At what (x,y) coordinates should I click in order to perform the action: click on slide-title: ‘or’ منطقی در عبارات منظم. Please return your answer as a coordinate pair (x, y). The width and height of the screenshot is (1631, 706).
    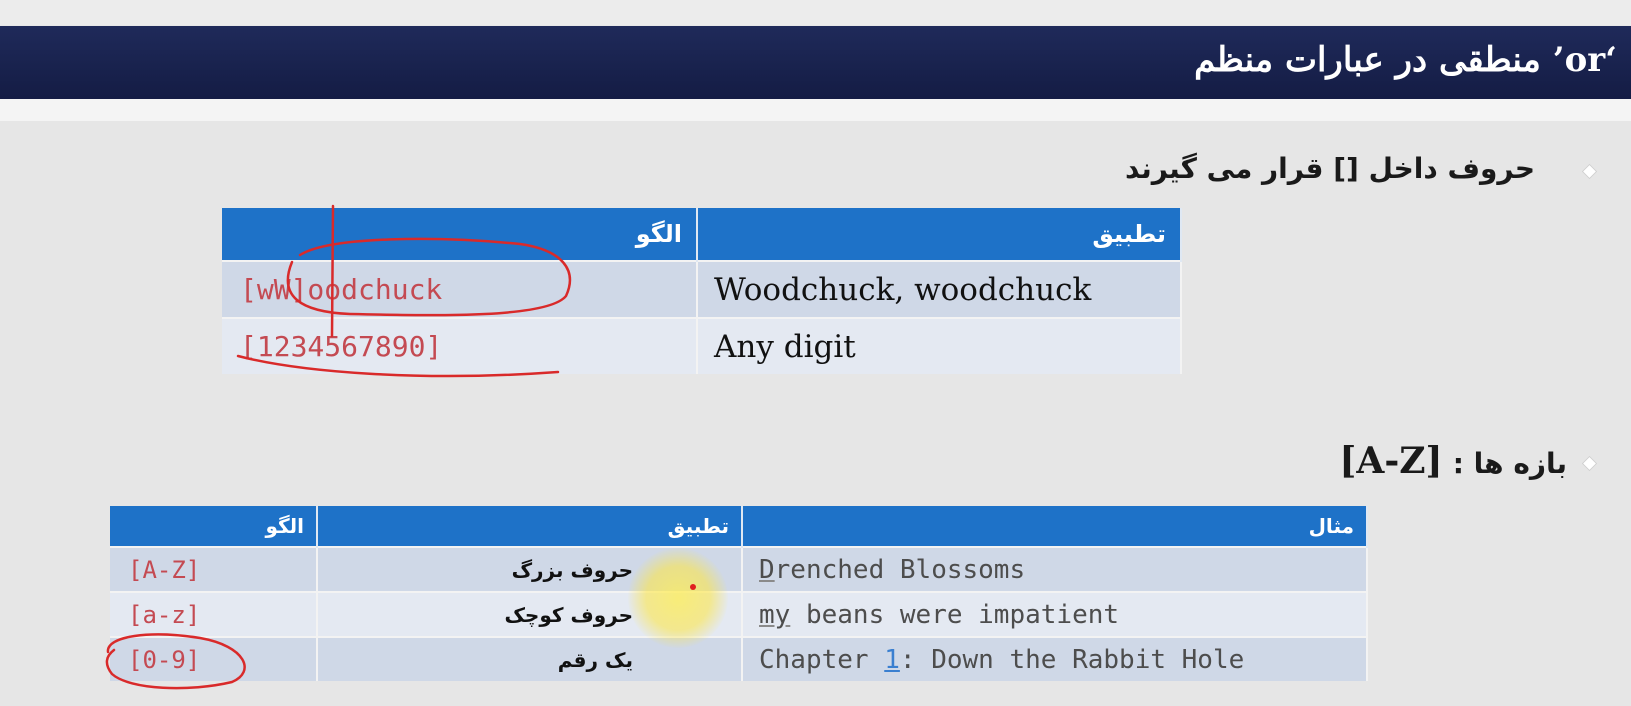
    Looking at the image, I should click on (1405, 60).